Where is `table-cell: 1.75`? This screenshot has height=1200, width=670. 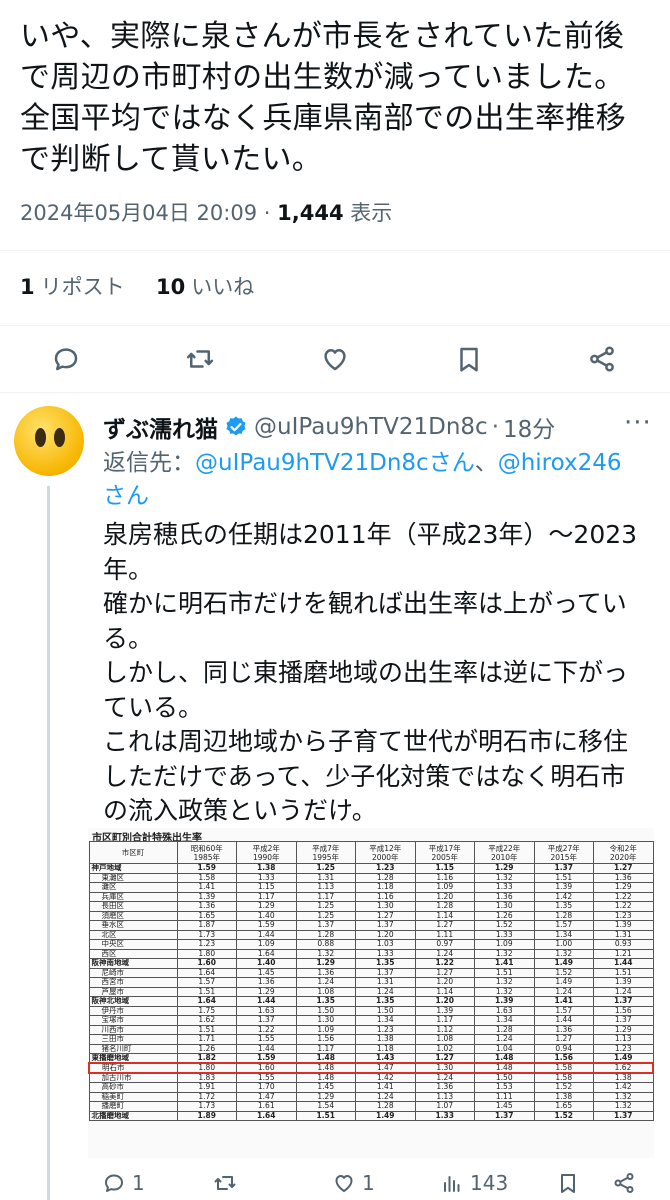
table-cell: 1.75 is located at coordinates (206, 1010).